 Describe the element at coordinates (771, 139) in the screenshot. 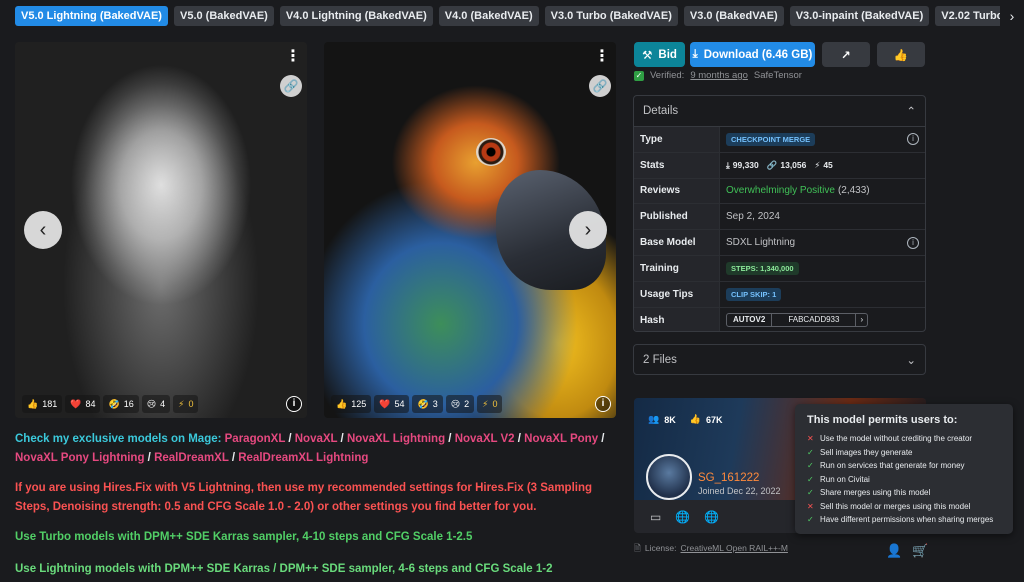

I see `type-badge: CHECKPOINT MERGE` at that location.